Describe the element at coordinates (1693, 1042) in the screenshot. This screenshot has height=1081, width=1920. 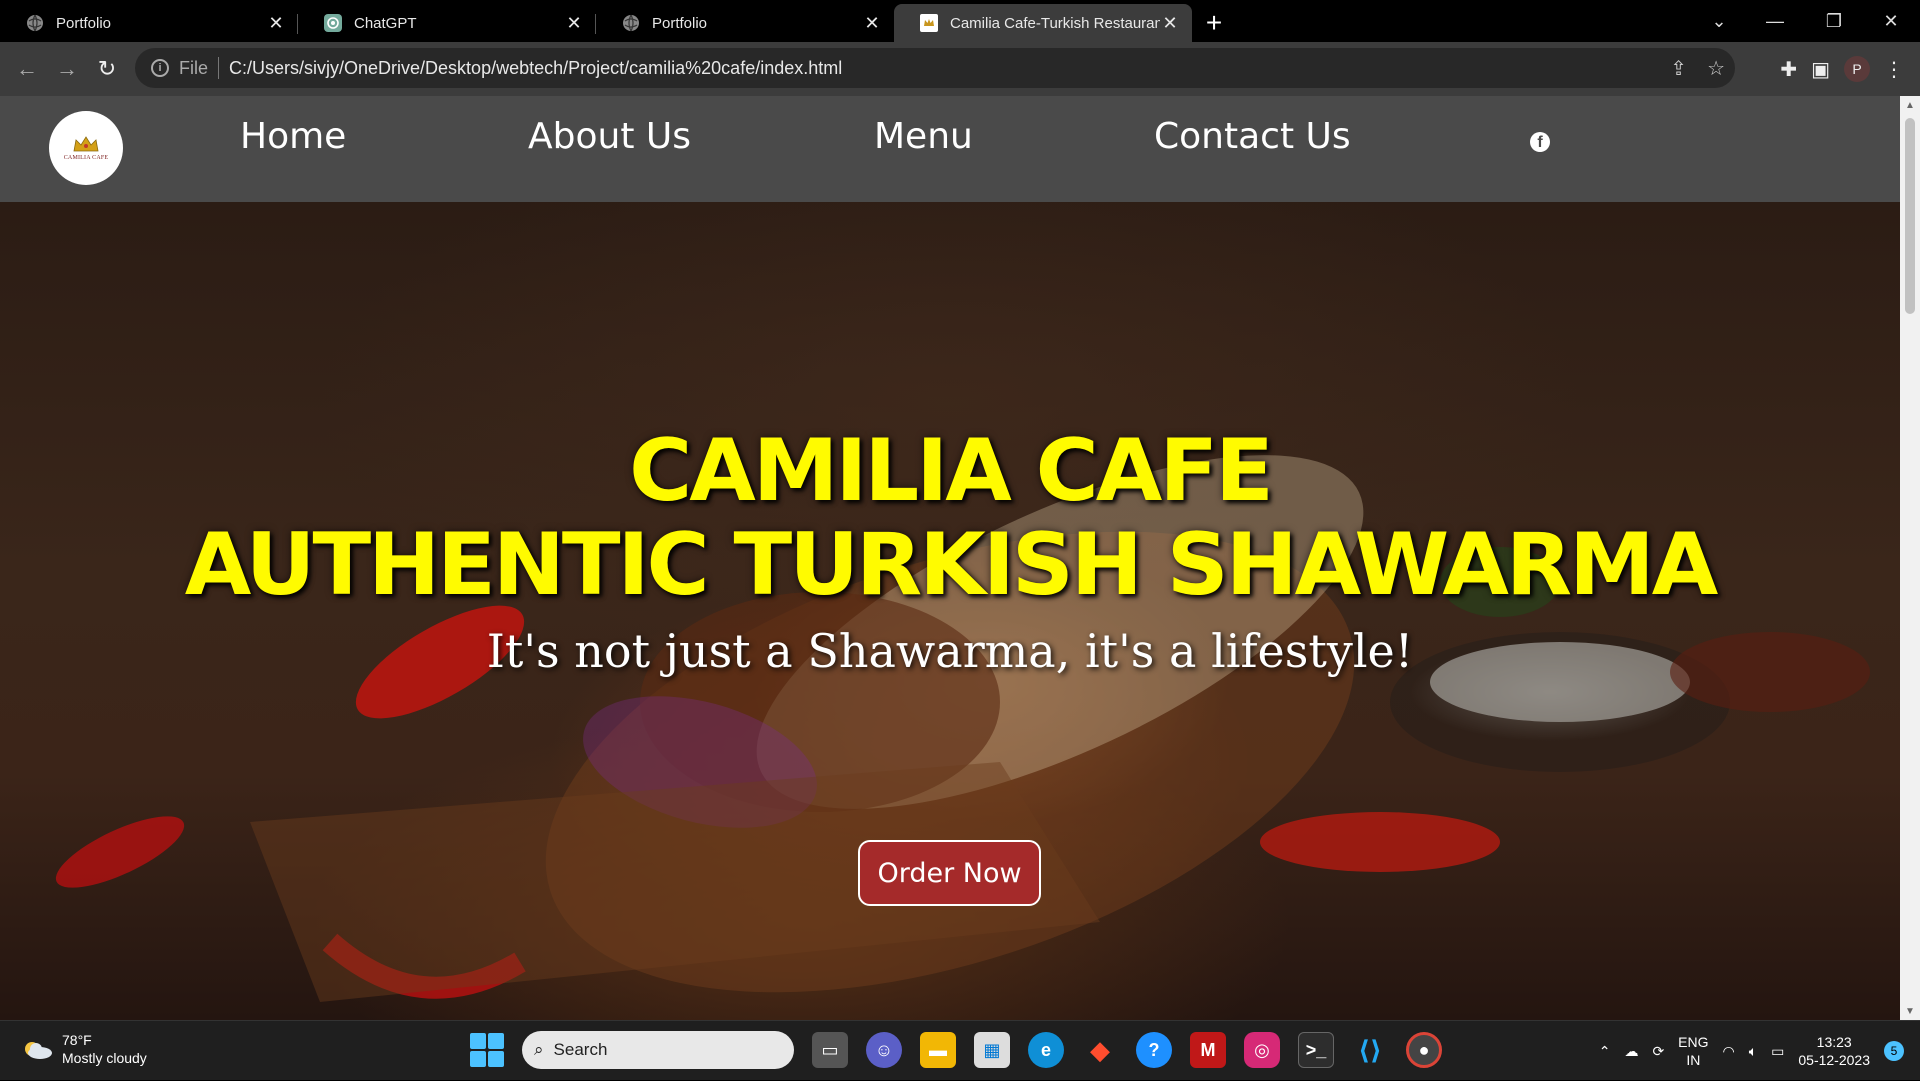
I see `language-code: ENG` at that location.